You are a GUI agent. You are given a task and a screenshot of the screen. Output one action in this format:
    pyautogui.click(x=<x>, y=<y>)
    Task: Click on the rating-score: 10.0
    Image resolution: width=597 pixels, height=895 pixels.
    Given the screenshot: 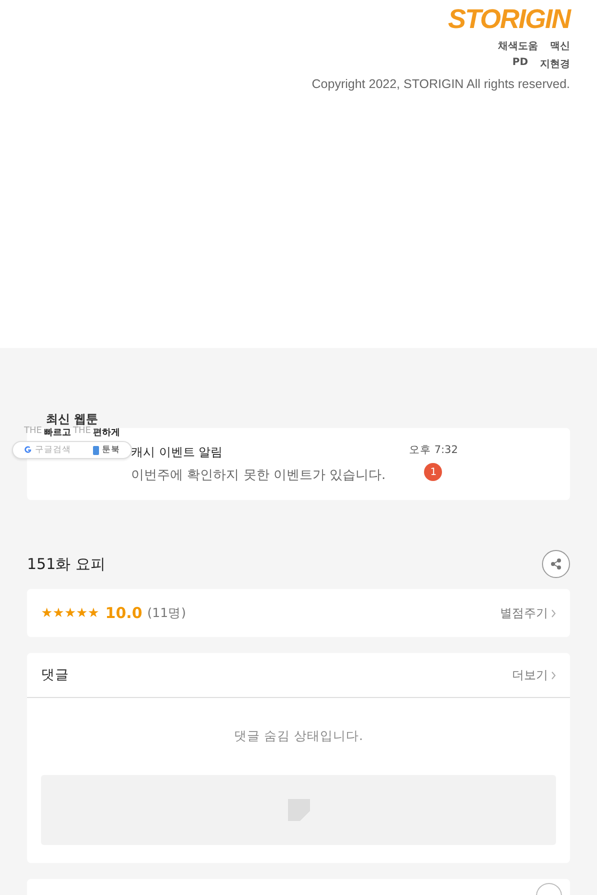 What is the action you would take?
    pyautogui.click(x=123, y=613)
    